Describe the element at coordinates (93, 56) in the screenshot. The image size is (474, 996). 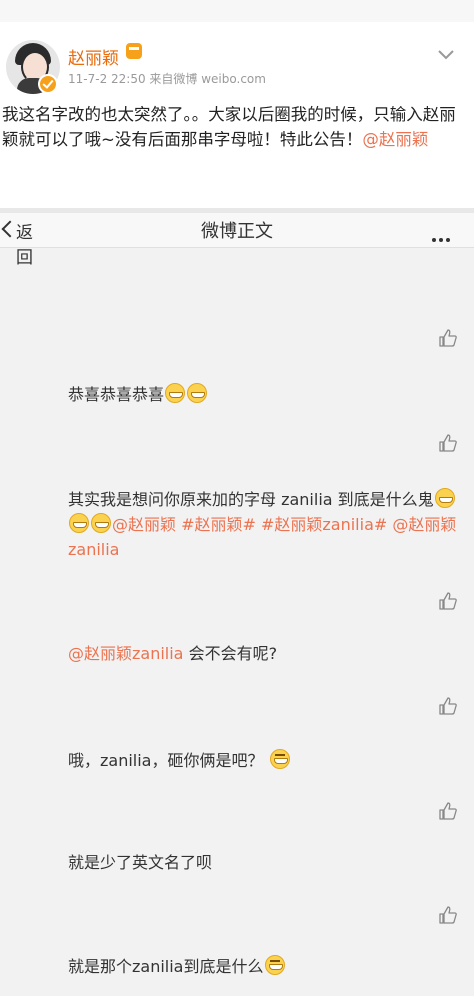
I see `user-name: 赵丽颖` at that location.